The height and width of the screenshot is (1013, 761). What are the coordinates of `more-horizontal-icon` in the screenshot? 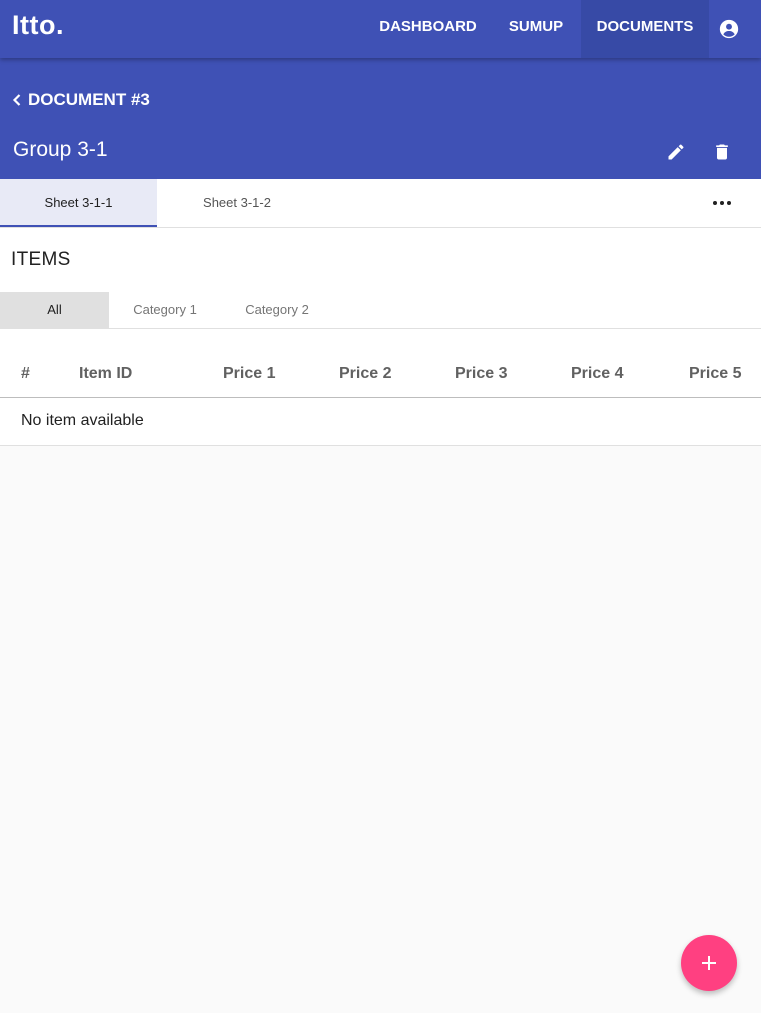 It's located at (722, 203).